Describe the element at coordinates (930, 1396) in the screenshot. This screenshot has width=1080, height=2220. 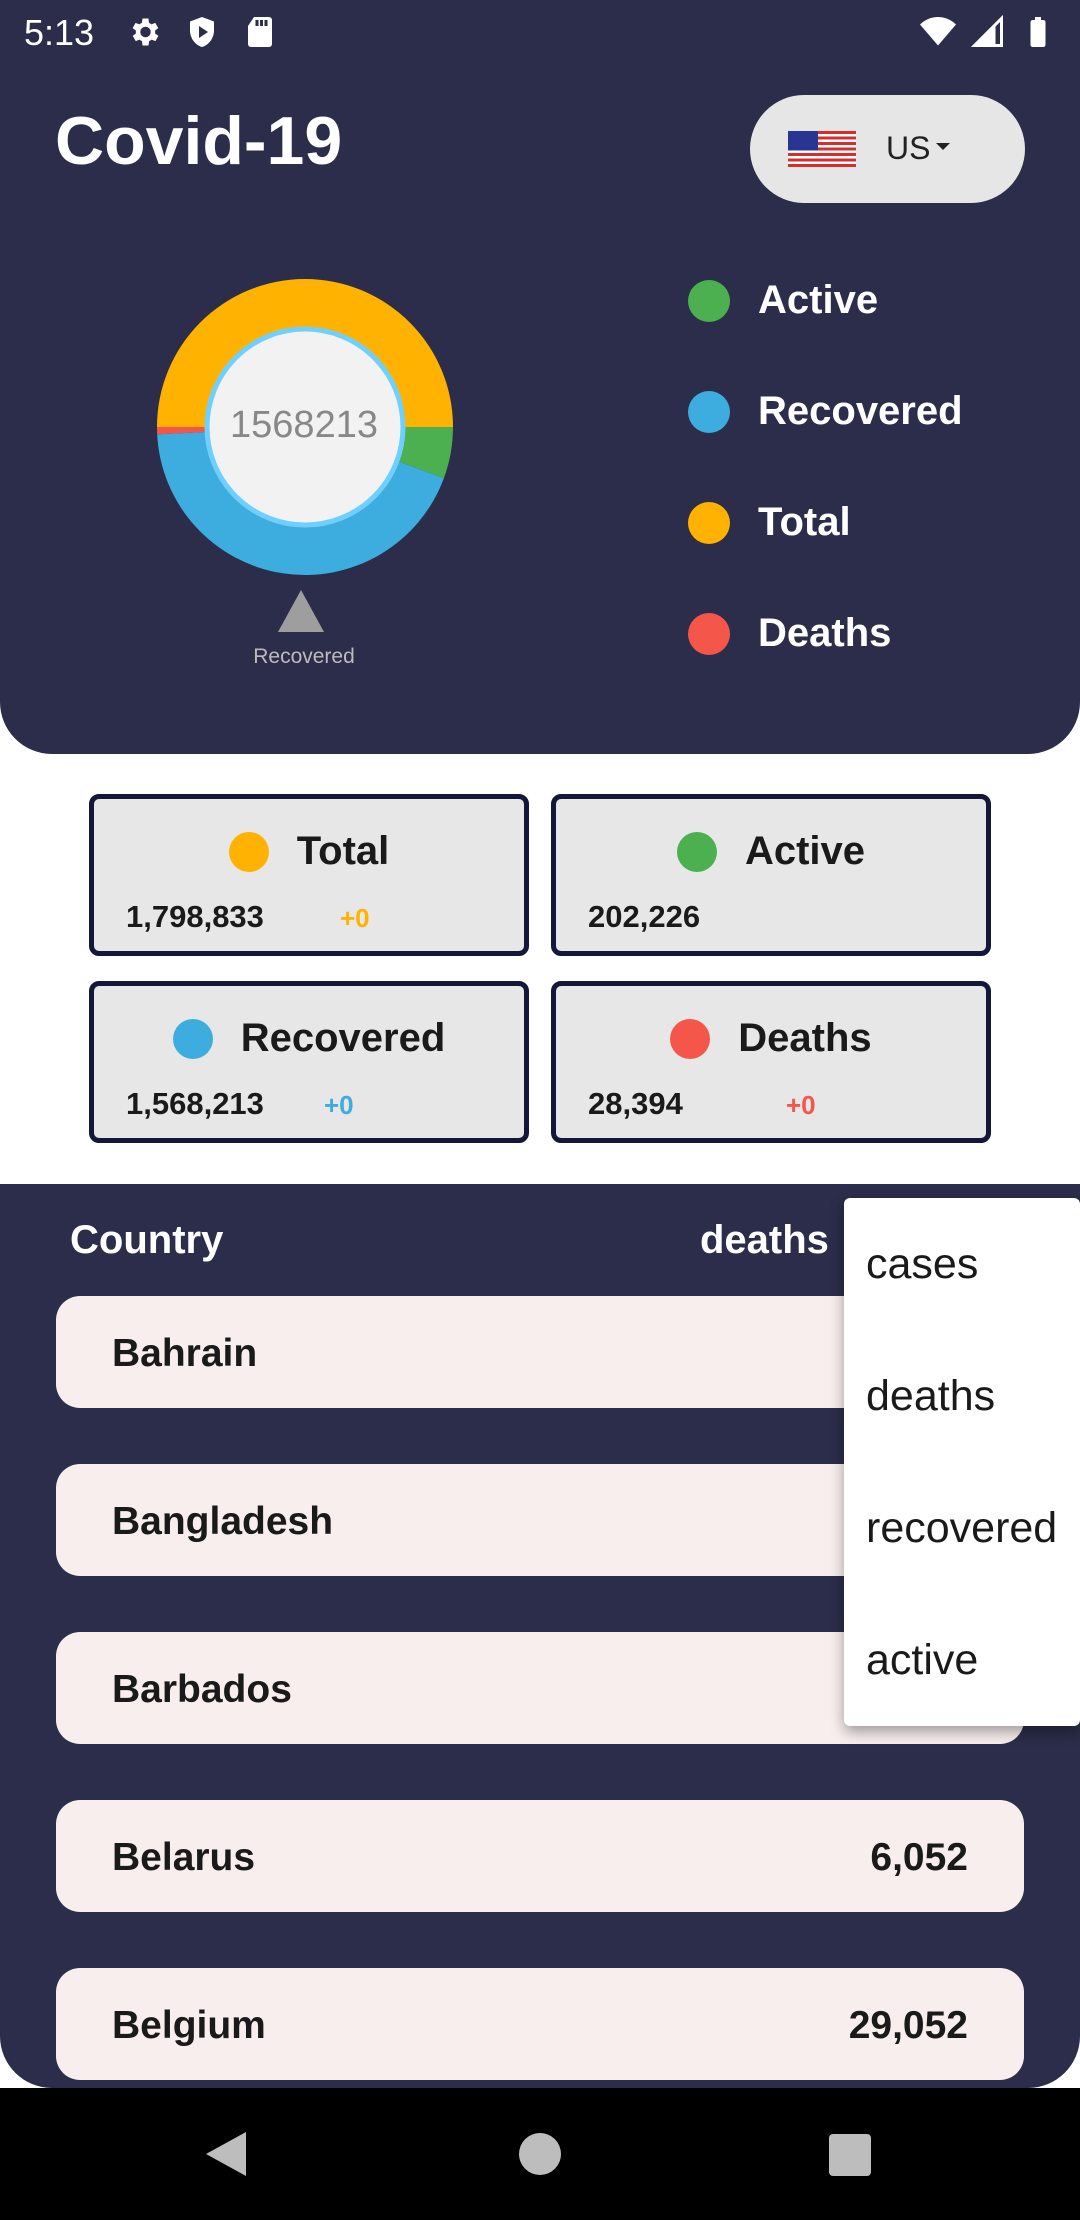
I see `menu-item-deaths: deaths` at that location.